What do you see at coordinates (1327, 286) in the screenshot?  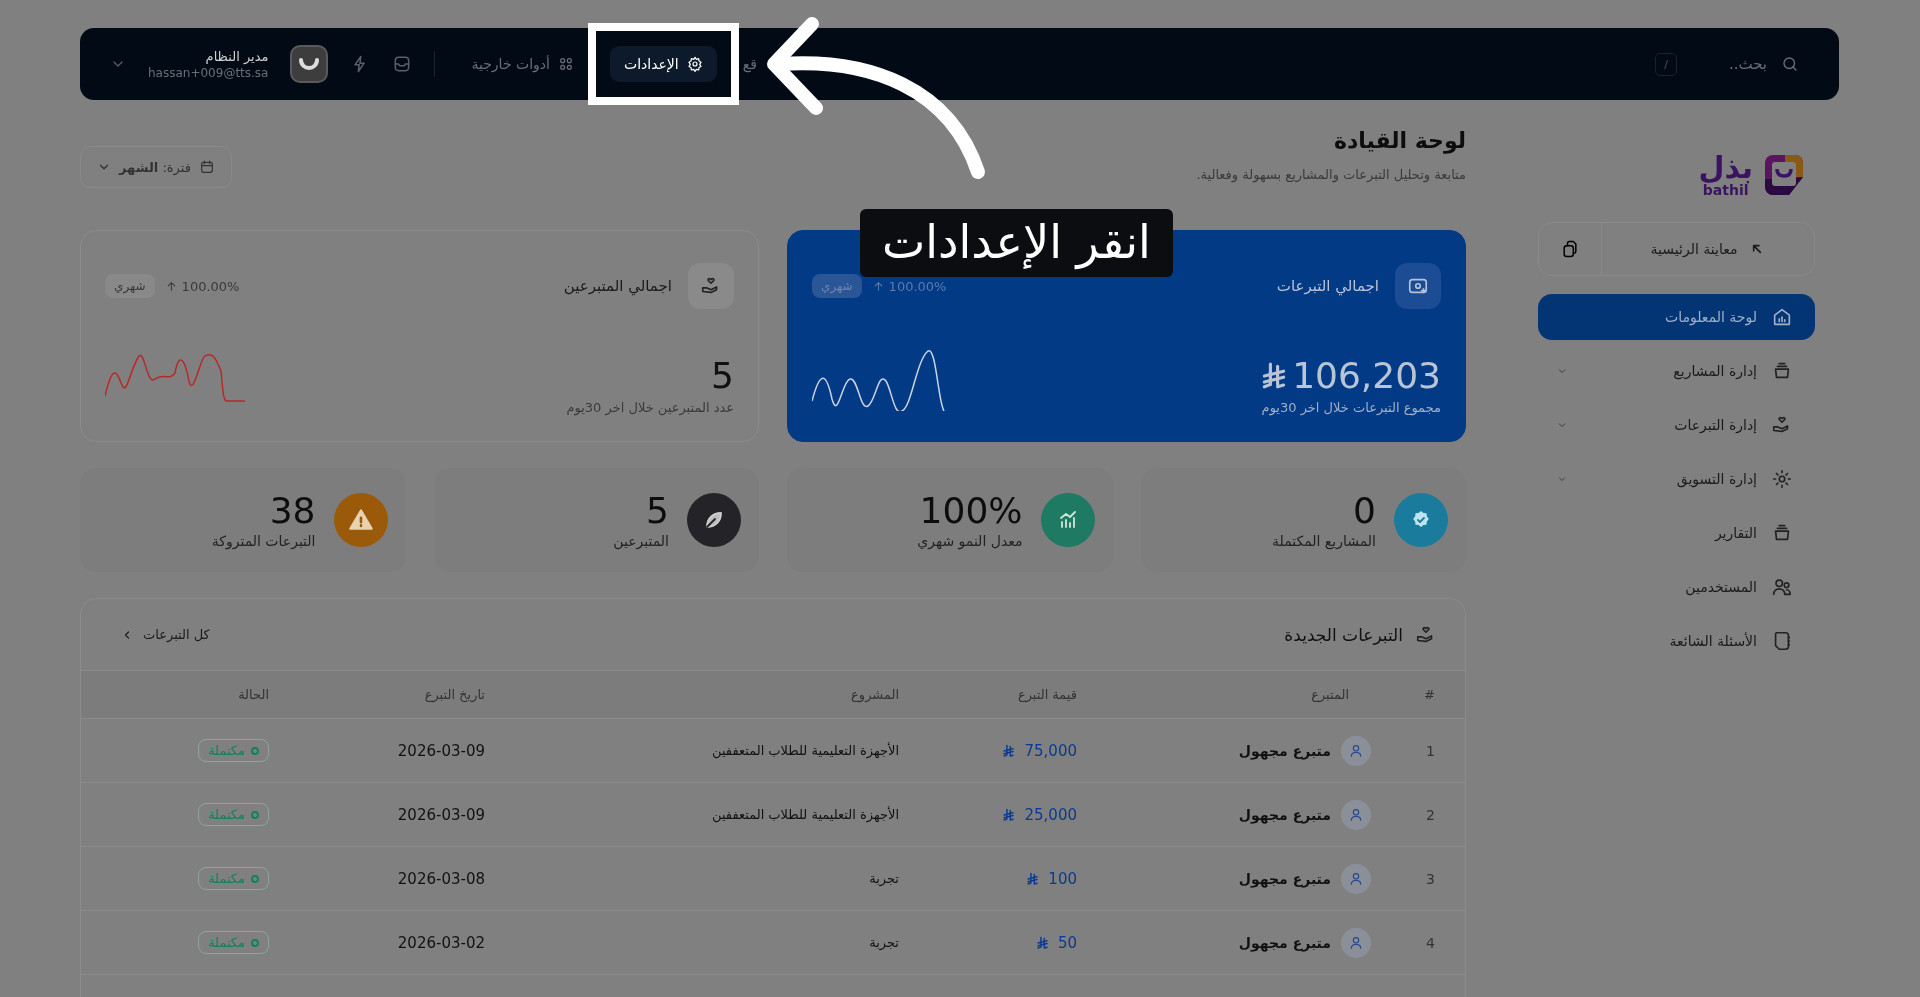 I see `card-title: اجمالي التبرعات` at bounding box center [1327, 286].